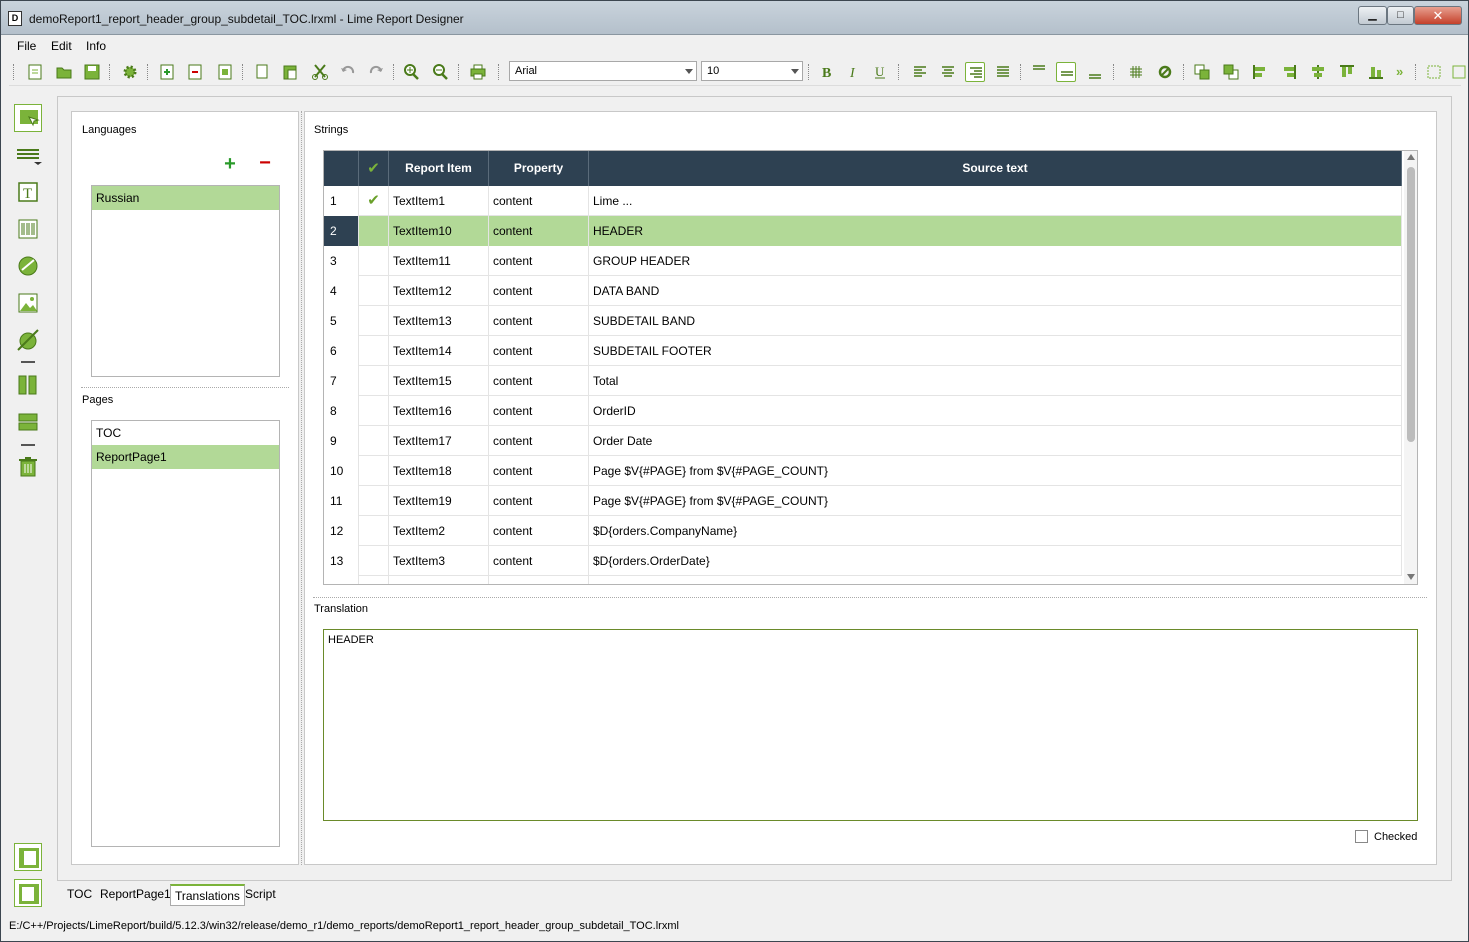  I want to click on table-row: 7 TextItem15 content Total, so click(863, 381).